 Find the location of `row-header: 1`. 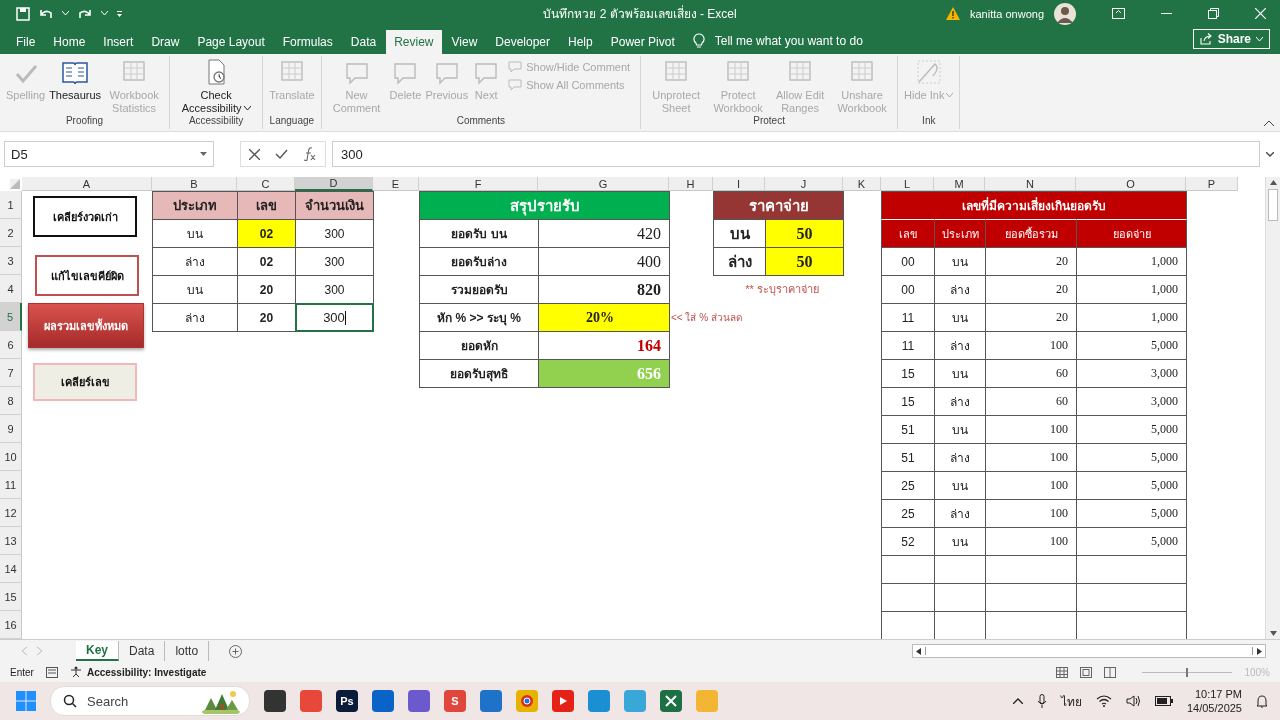

row-header: 1 is located at coordinates (11, 205).